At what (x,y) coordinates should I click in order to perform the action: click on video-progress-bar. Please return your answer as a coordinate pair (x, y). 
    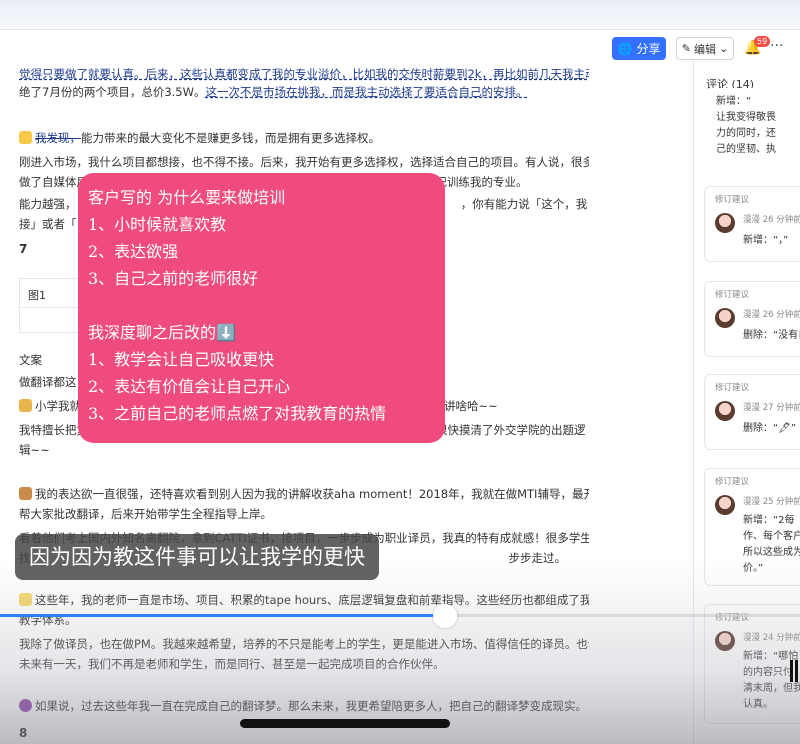
    Looking at the image, I should click on (400, 615).